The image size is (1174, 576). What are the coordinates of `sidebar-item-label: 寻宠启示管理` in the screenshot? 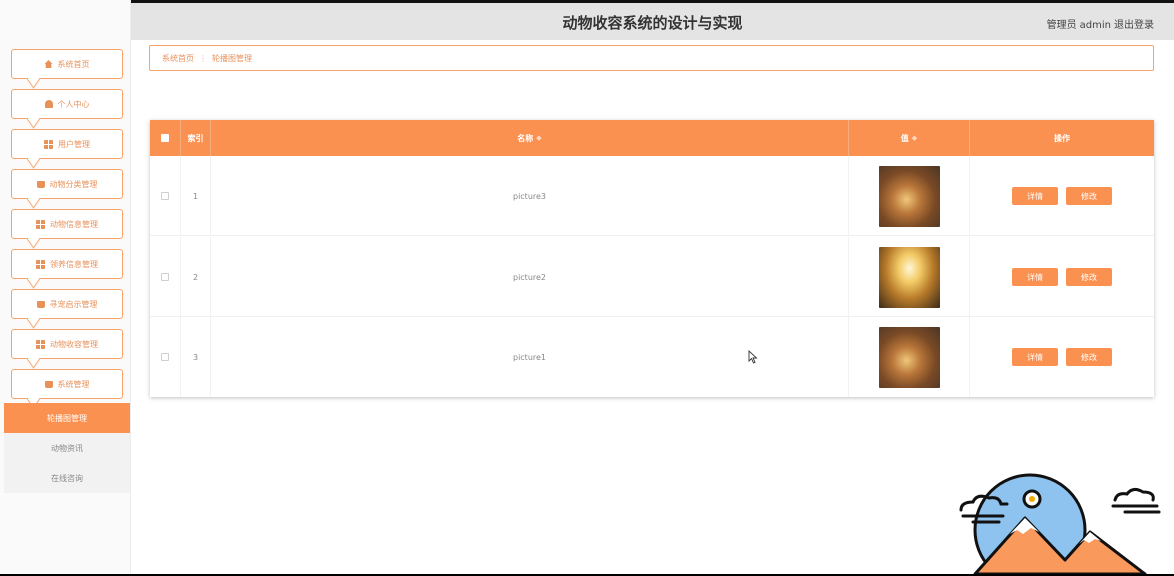 It's located at (73, 304).